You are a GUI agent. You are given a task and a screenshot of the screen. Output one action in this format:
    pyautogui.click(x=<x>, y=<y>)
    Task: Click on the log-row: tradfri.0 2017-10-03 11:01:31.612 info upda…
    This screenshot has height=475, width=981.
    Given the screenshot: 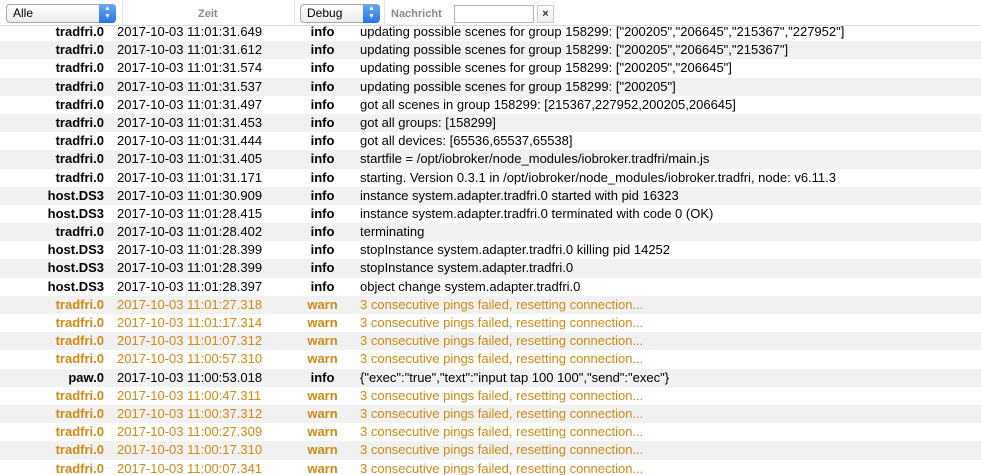 What is the action you would take?
    pyautogui.click(x=490, y=50)
    